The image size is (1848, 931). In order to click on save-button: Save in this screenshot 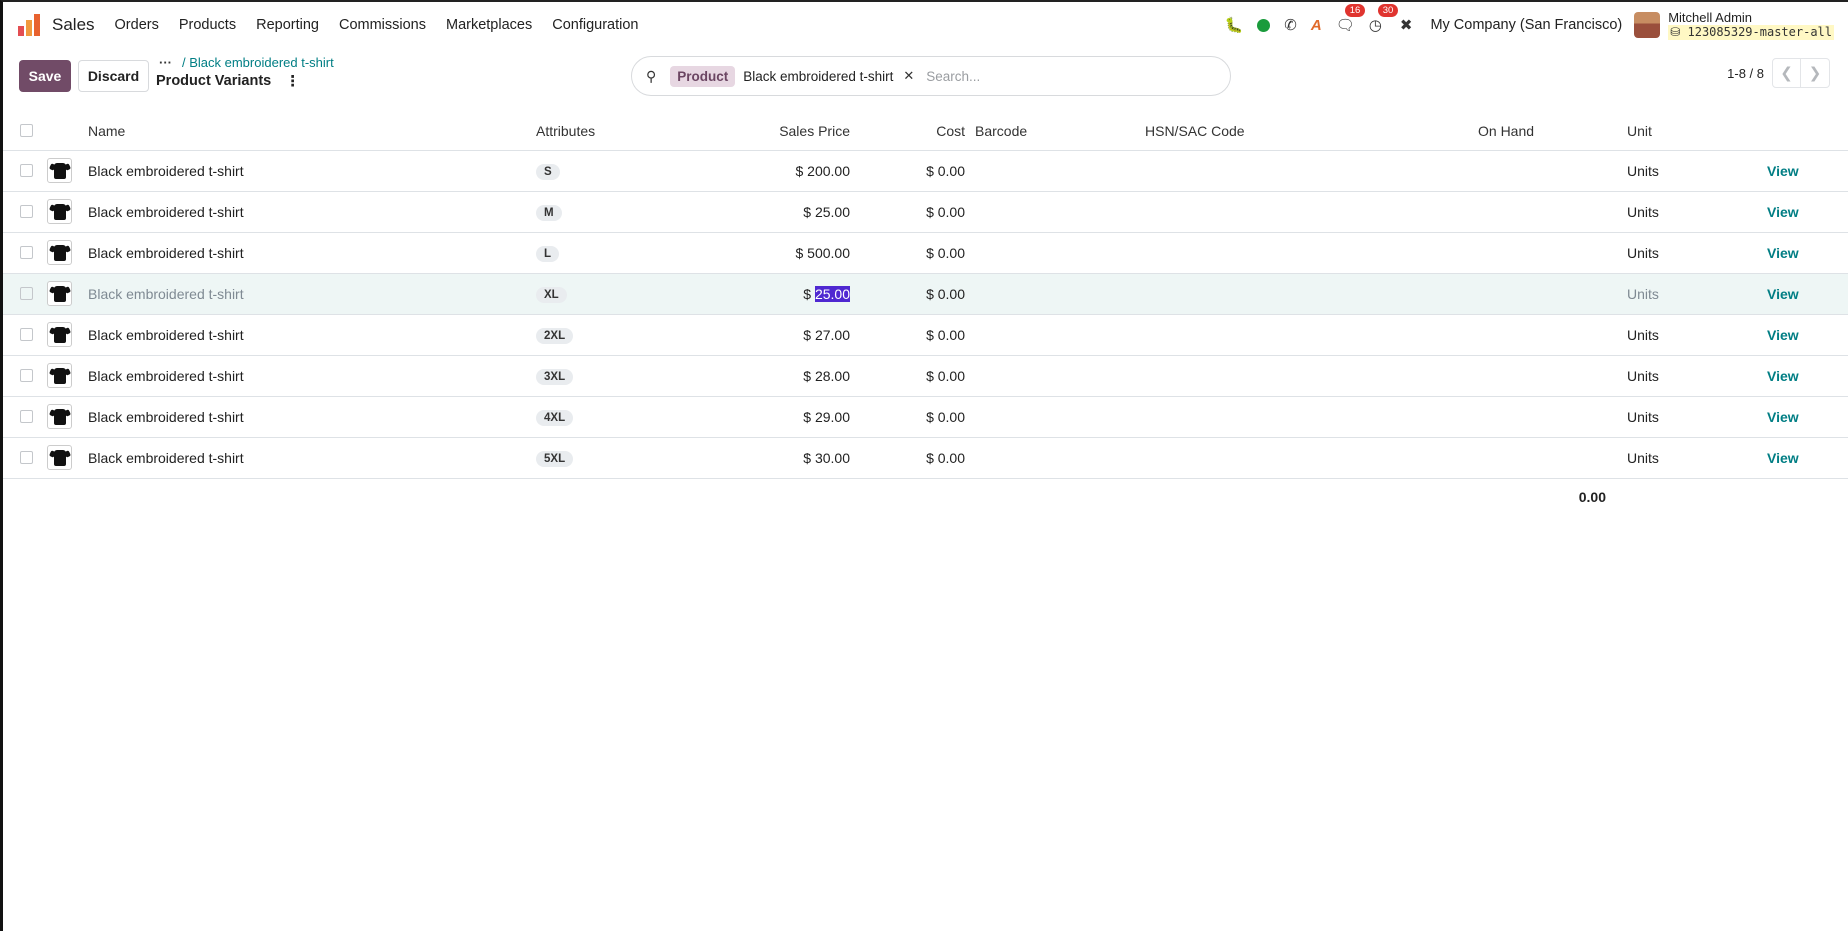, I will do `click(45, 76)`.